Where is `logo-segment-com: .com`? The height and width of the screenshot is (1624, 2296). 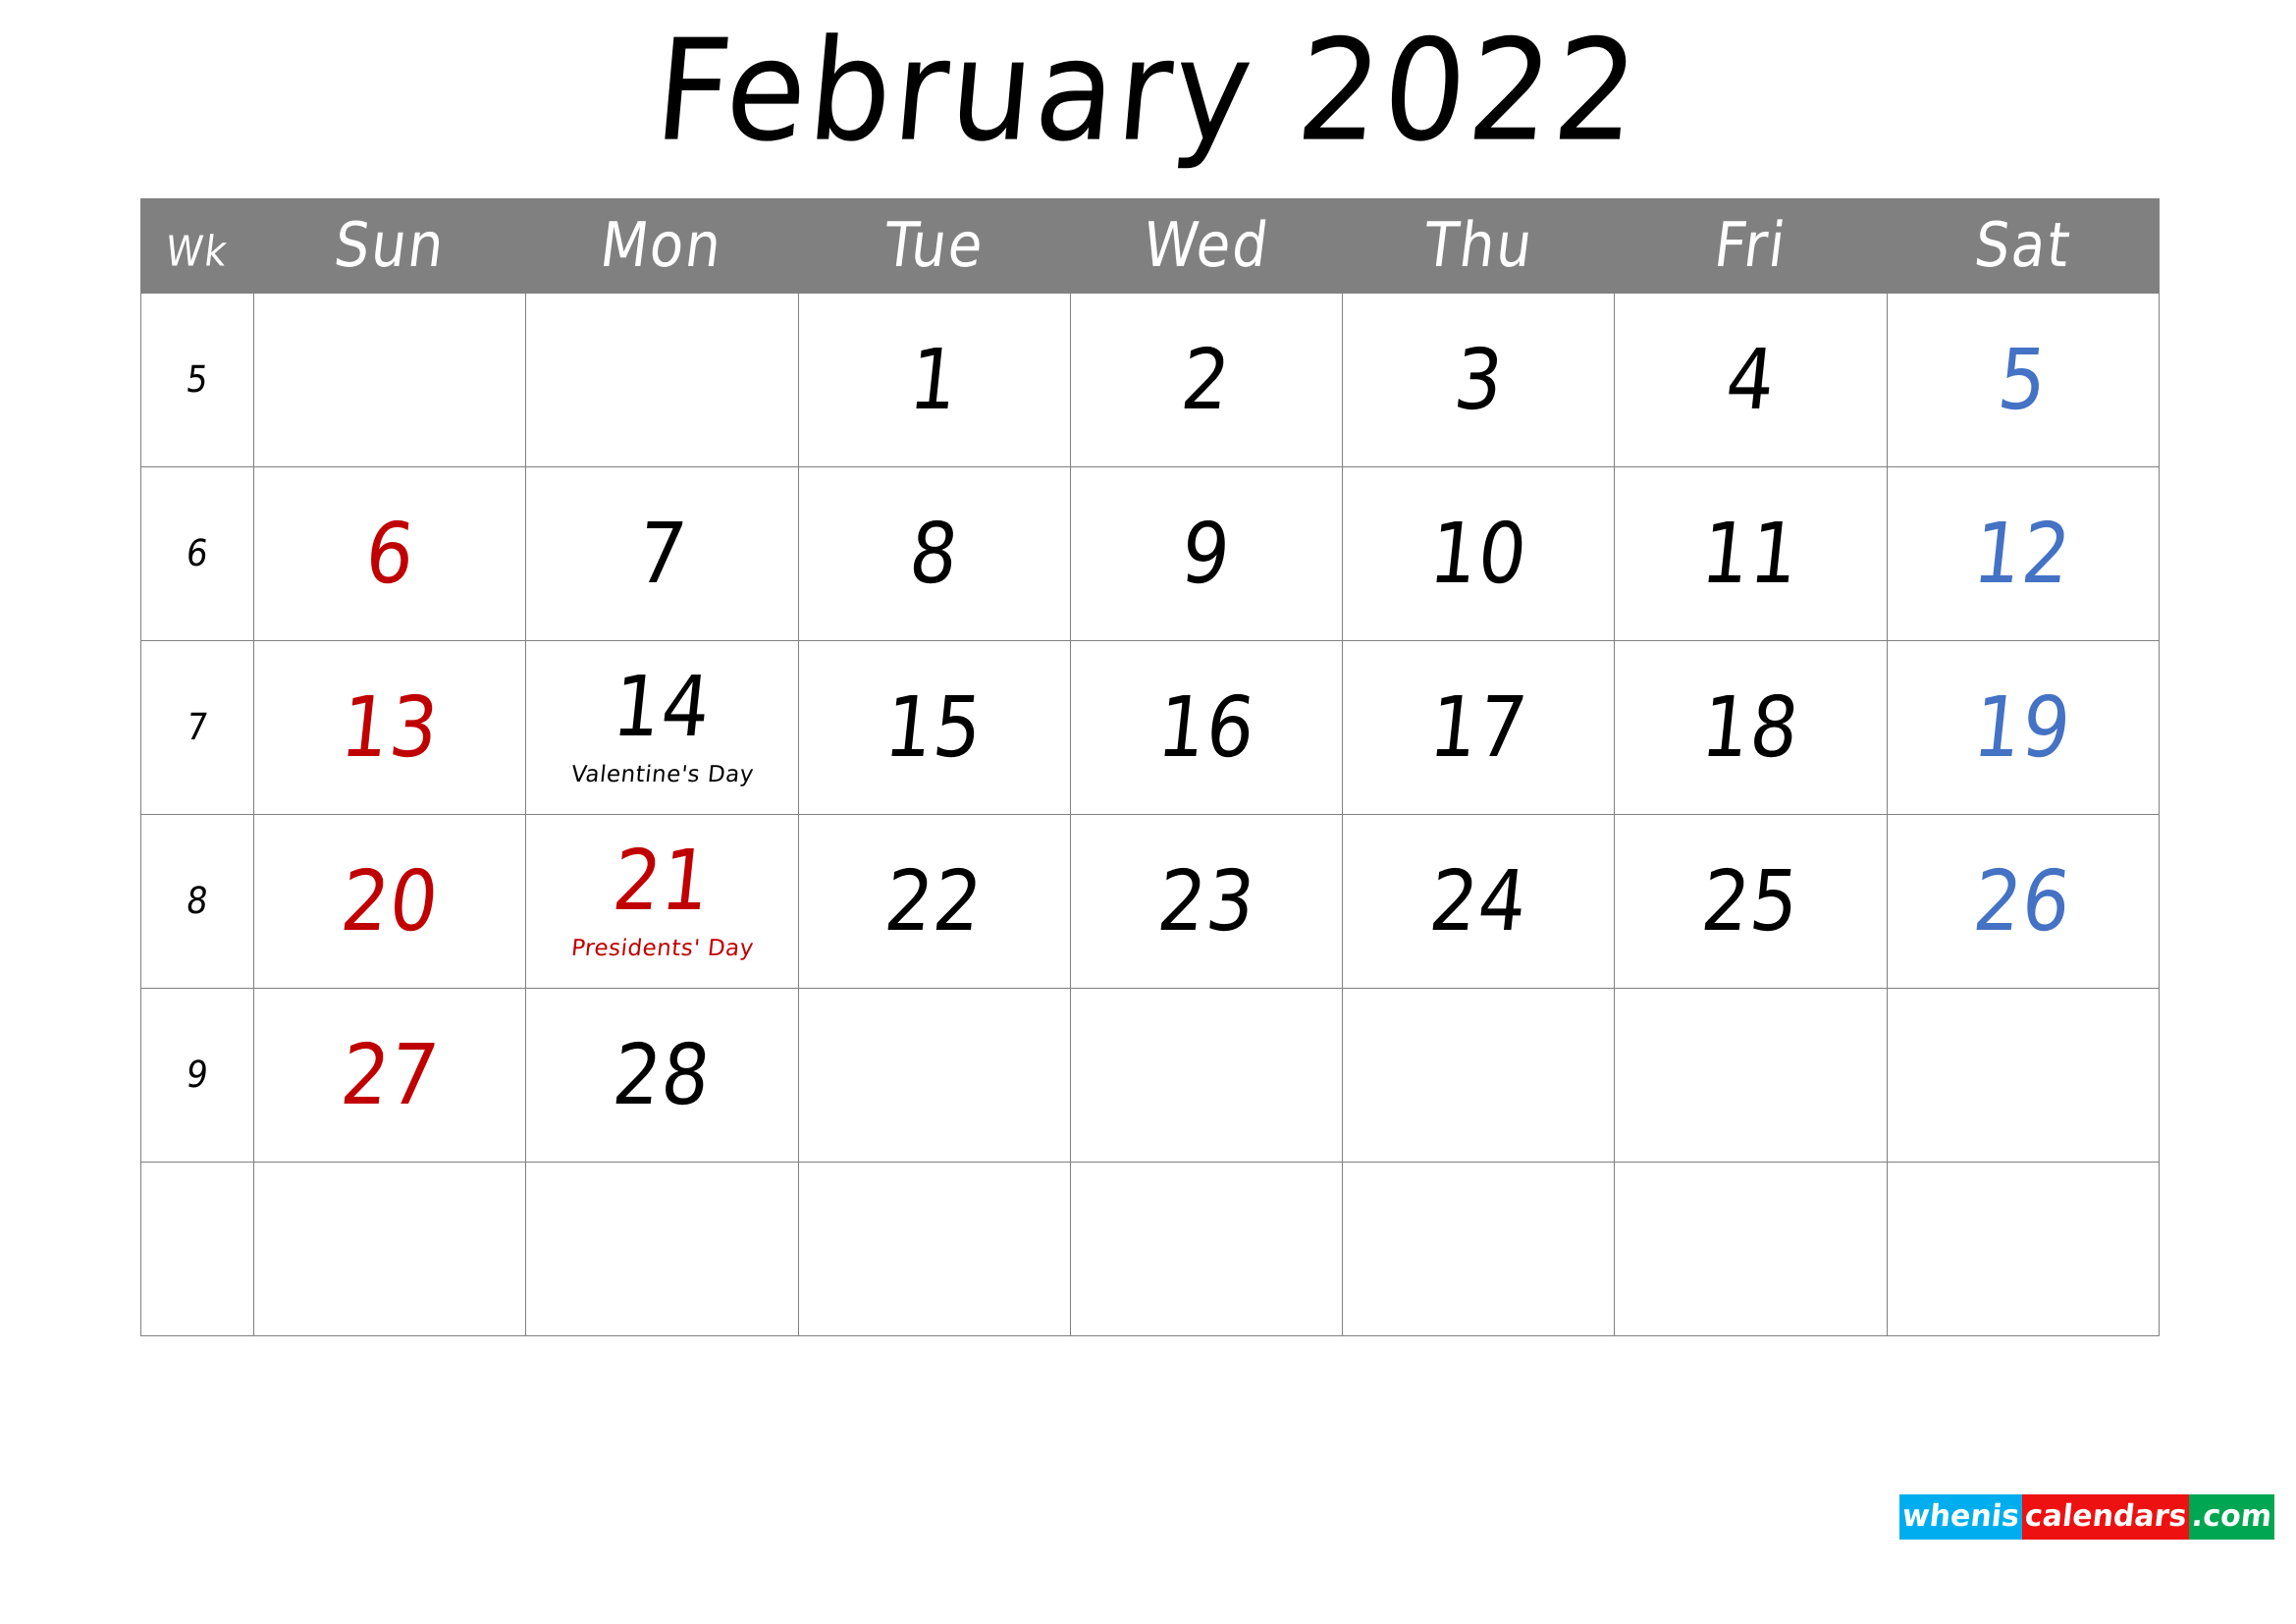 logo-segment-com: .com is located at coordinates (2231, 1517).